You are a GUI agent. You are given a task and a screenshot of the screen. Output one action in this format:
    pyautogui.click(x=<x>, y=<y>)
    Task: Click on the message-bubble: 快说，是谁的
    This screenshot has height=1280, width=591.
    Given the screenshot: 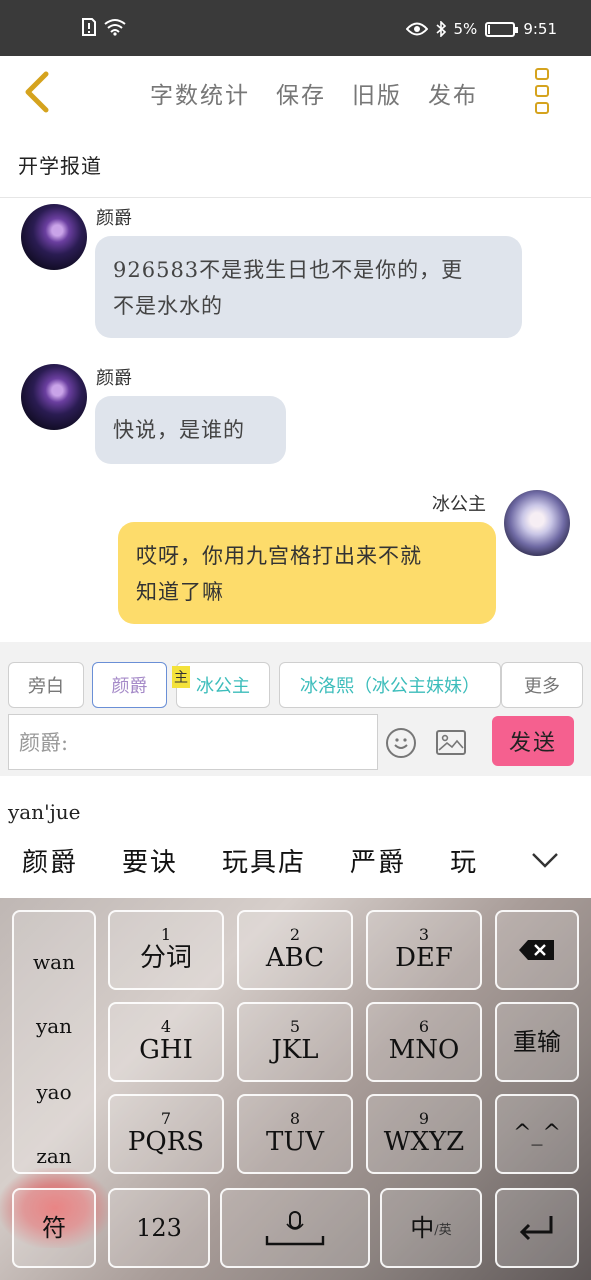 What is the action you would take?
    pyautogui.click(x=190, y=430)
    